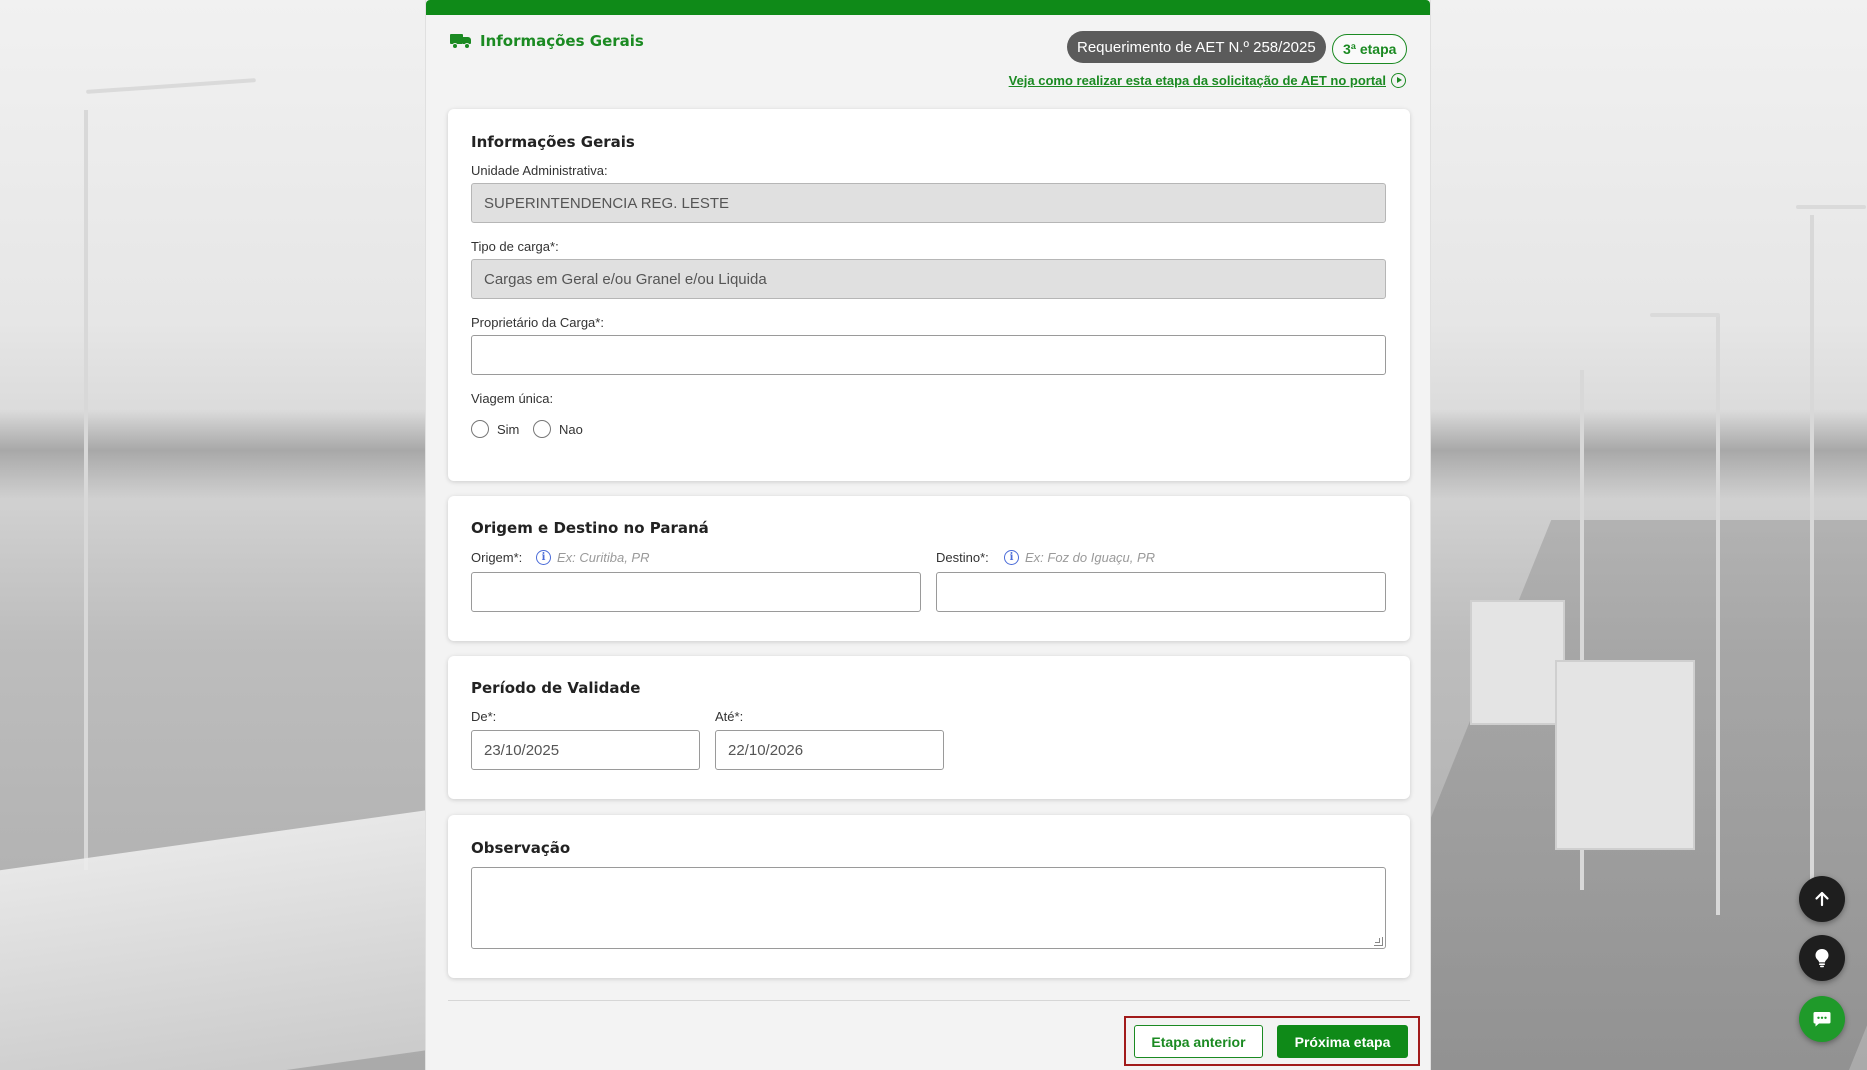 This screenshot has height=1070, width=1867. I want to click on admin-unit-field: SUPERINTENDENCIA REG. LESTE, so click(928, 203).